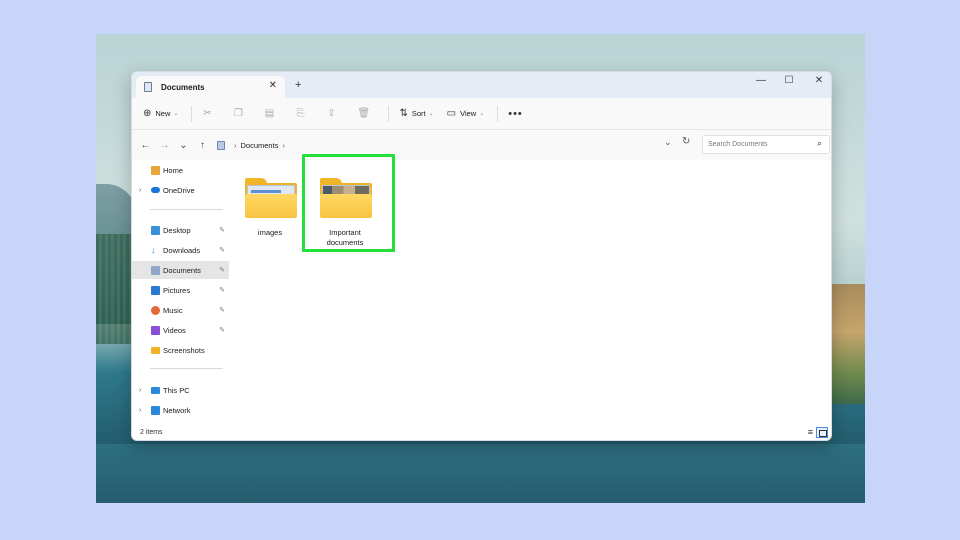  What do you see at coordinates (238, 113) in the screenshot?
I see `copy-icon: ❐` at bounding box center [238, 113].